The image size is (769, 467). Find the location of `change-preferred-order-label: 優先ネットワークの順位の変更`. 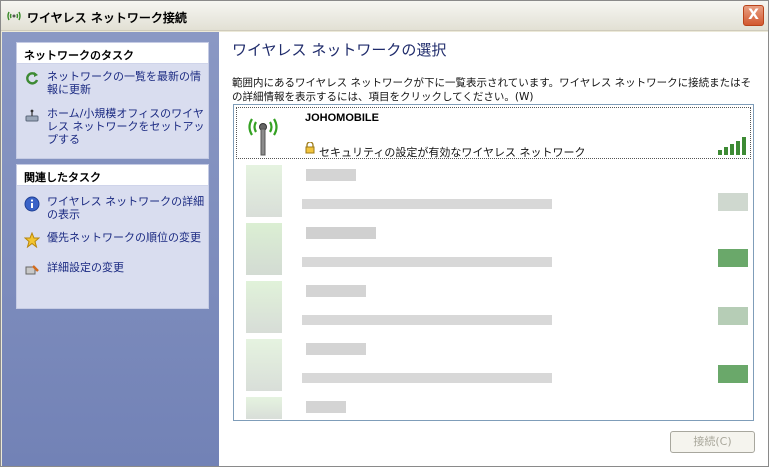

change-preferred-order-label: 優先ネットワークの順位の変更 is located at coordinates (124, 237).